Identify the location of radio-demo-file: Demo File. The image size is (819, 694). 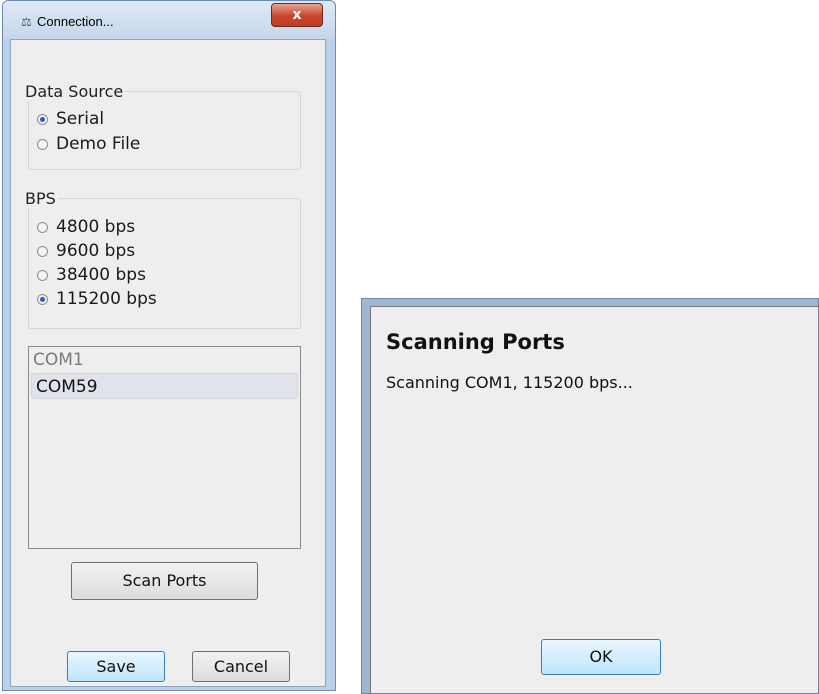
(88, 145).